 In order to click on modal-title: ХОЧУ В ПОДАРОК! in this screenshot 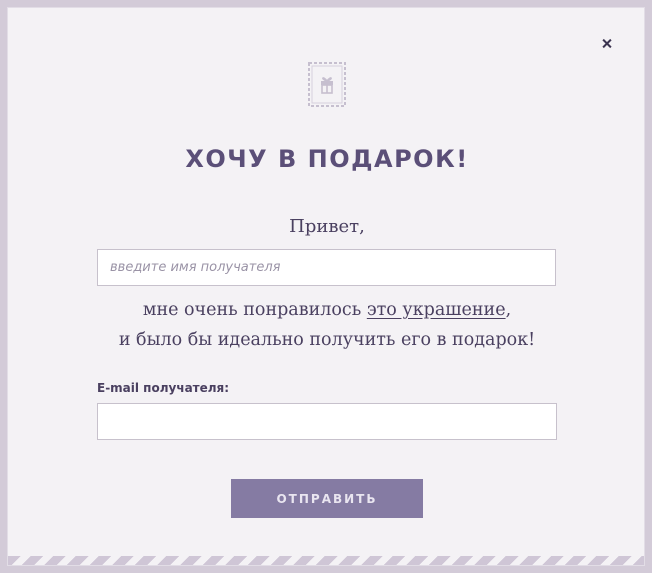, I will do `click(327, 159)`.